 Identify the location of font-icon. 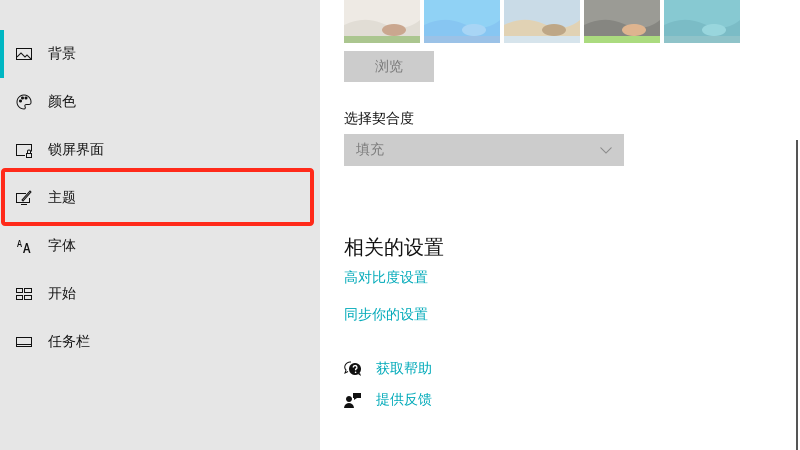
(24, 246).